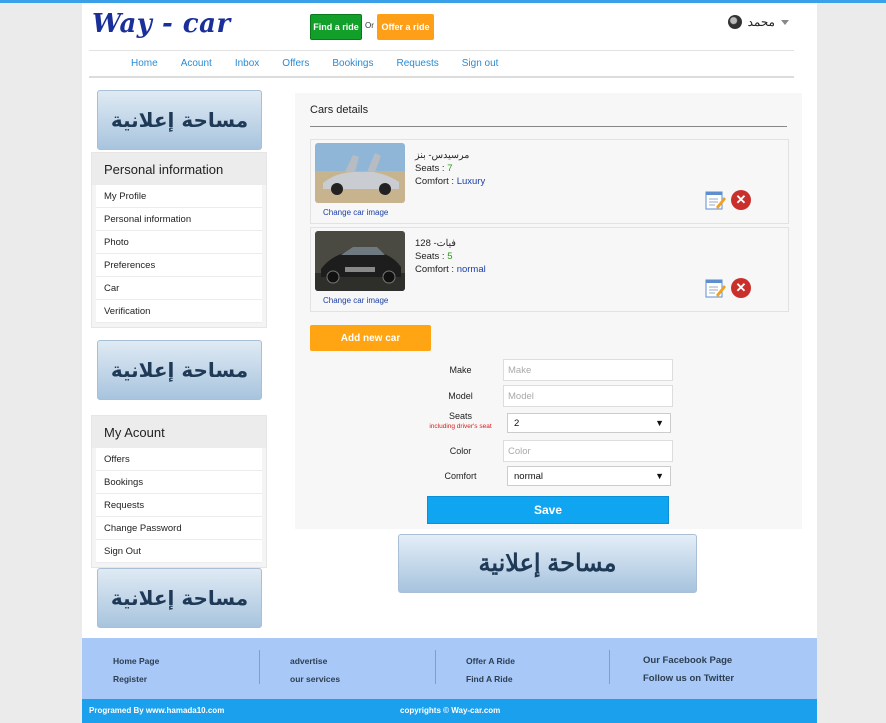  Describe the element at coordinates (179, 459) in the screenshot. I see `sidebar-item-offers: Offers` at that location.